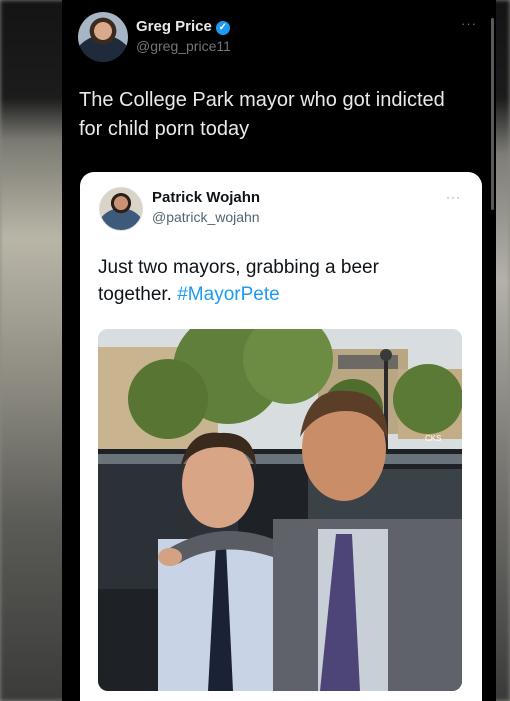  I want to click on scrollbar, so click(492, 114).